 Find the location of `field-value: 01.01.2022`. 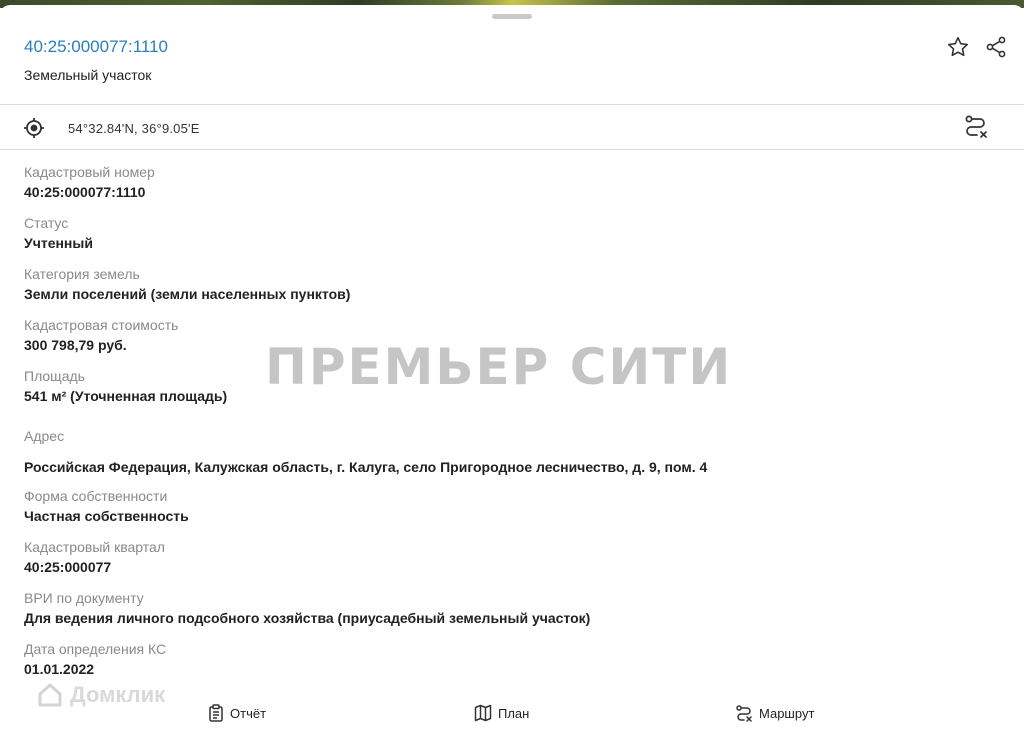

field-value: 01.01.2022 is located at coordinates (59, 669).